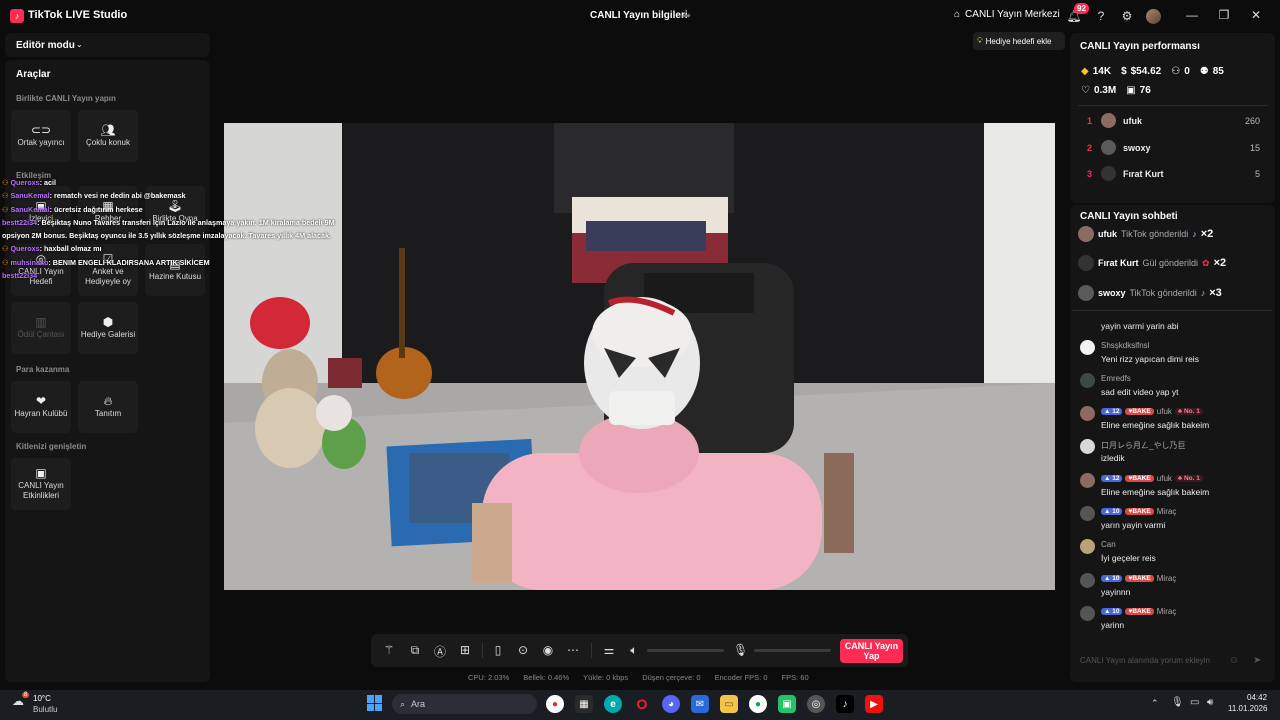 This screenshot has width=1280, height=720. I want to click on editor-mode-label: Editör modu, so click(45, 45).